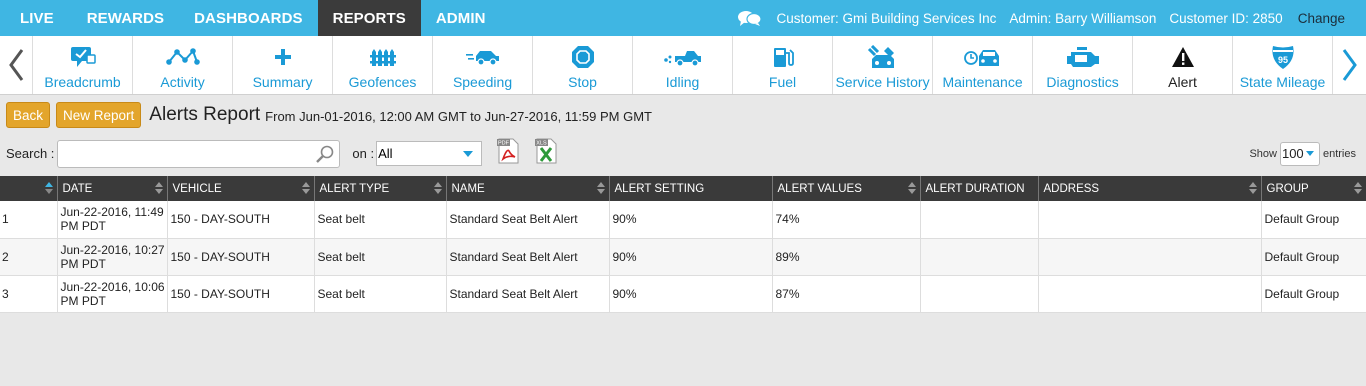 This screenshot has height=386, width=1366. Describe the element at coordinates (1339, 153) in the screenshot. I see `entries-label: entries` at that location.